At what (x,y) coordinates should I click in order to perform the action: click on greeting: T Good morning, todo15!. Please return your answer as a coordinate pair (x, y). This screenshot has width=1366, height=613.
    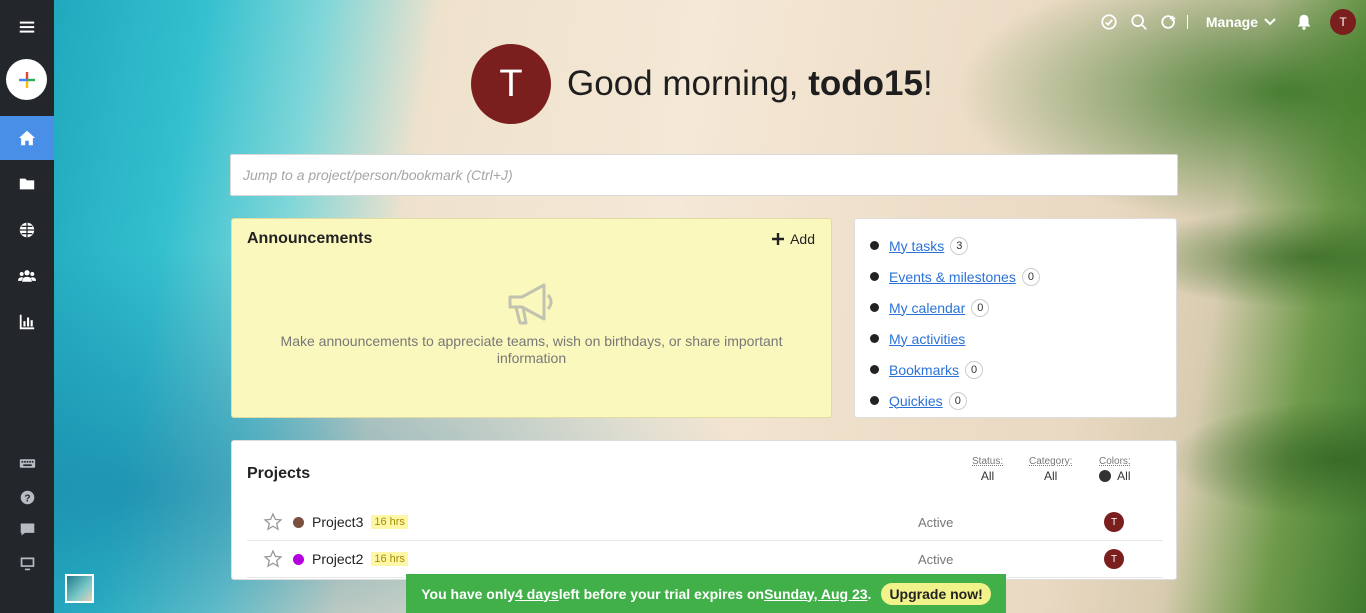
    Looking at the image, I should click on (702, 84).